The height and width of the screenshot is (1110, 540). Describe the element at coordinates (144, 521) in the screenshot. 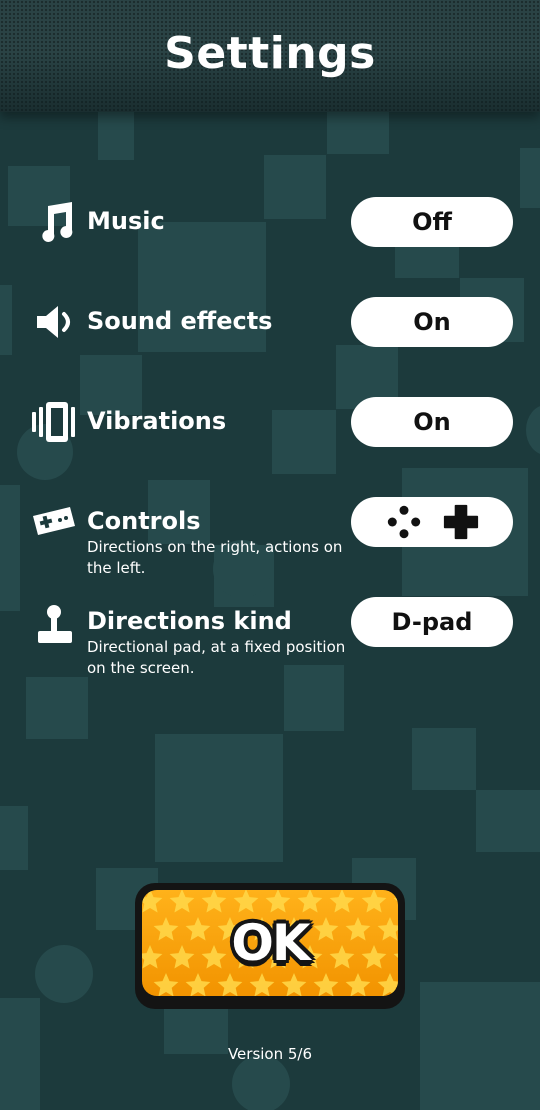

I see `setting-label-controls: Controls` at that location.